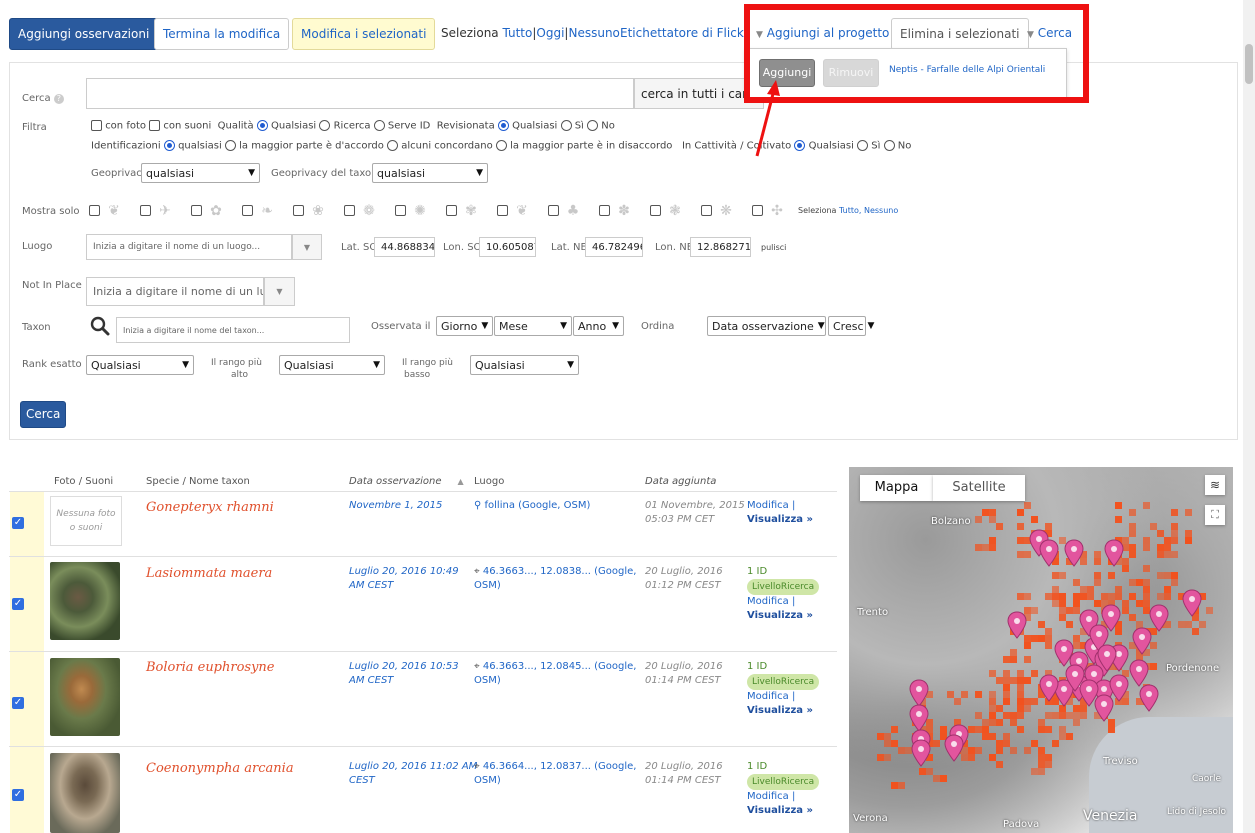  I want to click on captive-yes-radio, so click(863, 145).